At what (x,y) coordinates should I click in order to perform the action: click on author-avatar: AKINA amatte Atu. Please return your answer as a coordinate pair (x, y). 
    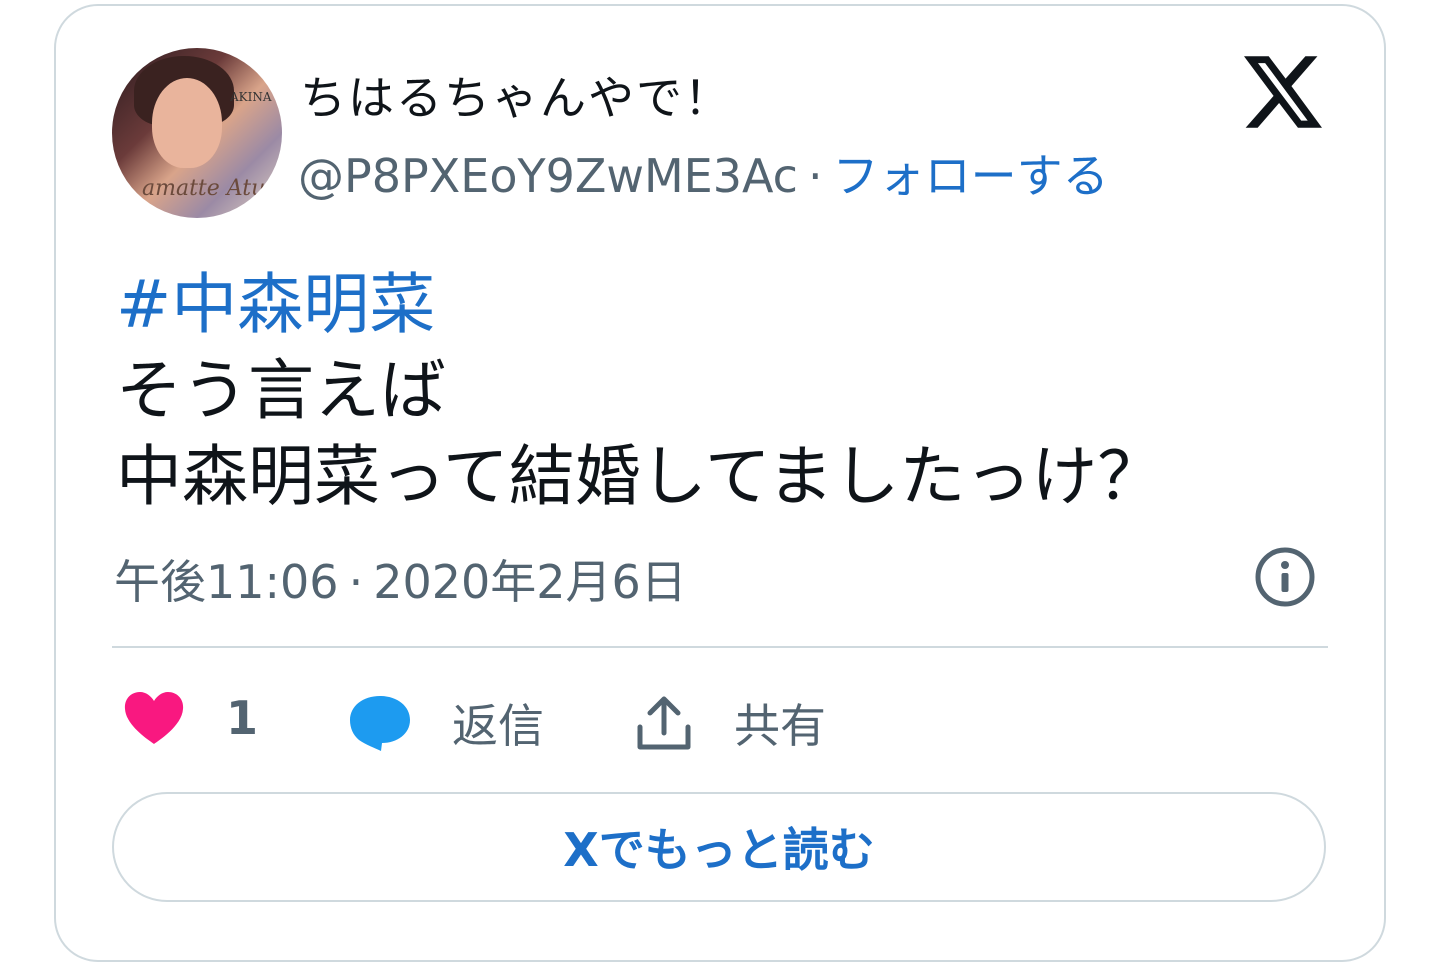
    Looking at the image, I should click on (197, 133).